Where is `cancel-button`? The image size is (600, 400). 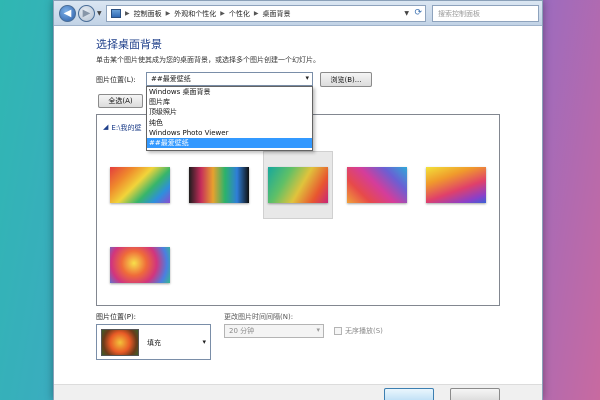
cancel-button is located at coordinates (475, 394).